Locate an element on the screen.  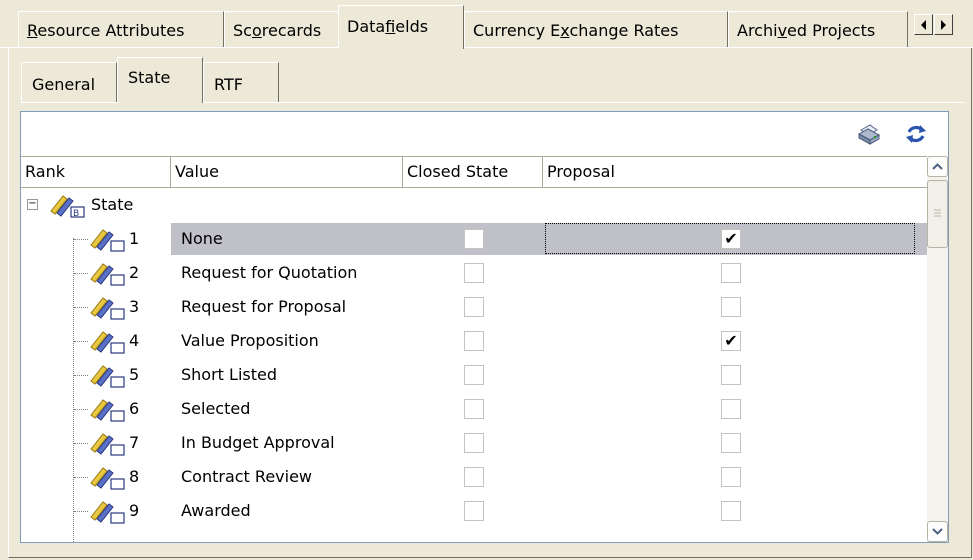
value-cell: Short Listed is located at coordinates (229, 375).